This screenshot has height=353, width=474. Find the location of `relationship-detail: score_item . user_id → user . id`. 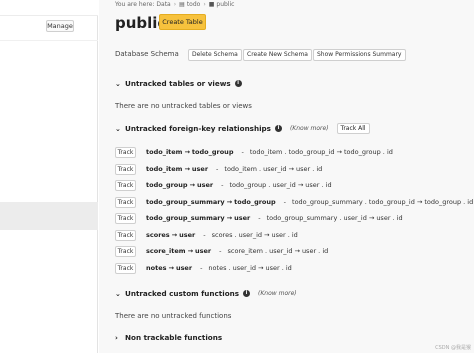

relationship-detail: score_item . user_id → user . id is located at coordinates (278, 251).